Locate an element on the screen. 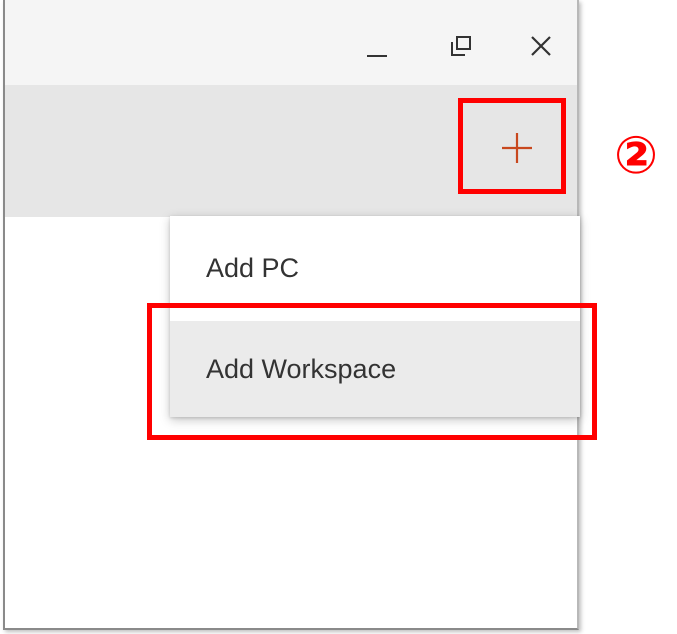  minimize-icon is located at coordinates (377, 56).